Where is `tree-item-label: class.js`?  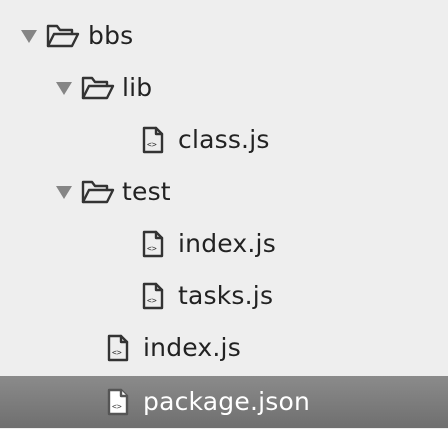 tree-item-label: class.js is located at coordinates (224, 139).